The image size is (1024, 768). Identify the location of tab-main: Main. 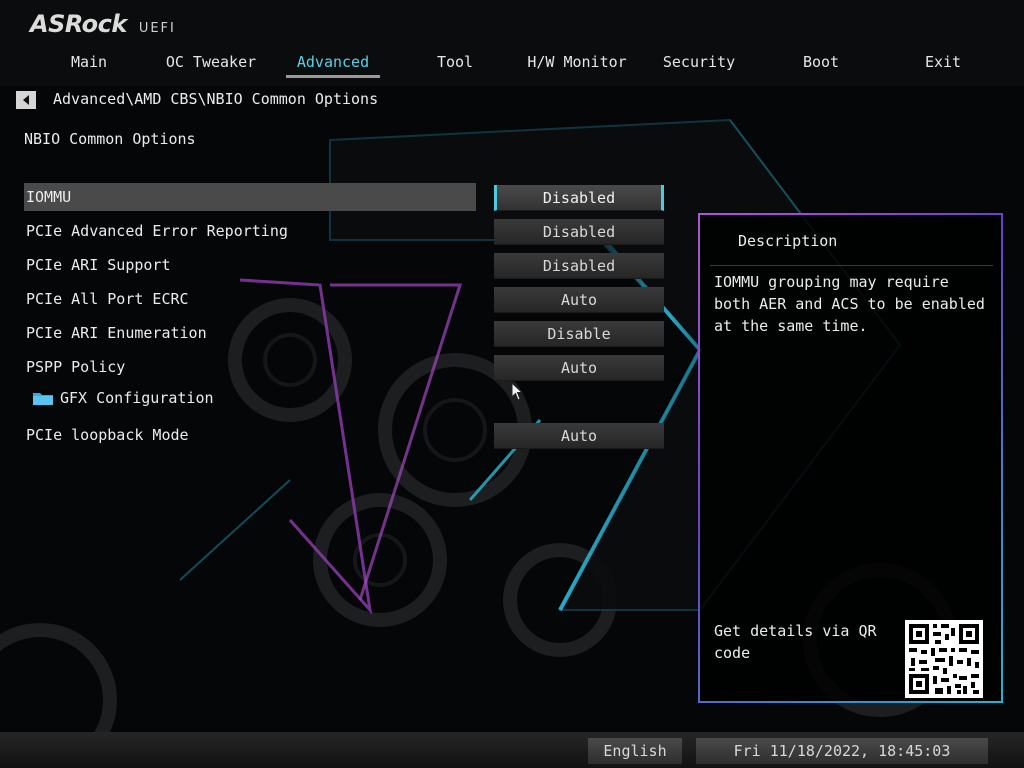
(89, 65).